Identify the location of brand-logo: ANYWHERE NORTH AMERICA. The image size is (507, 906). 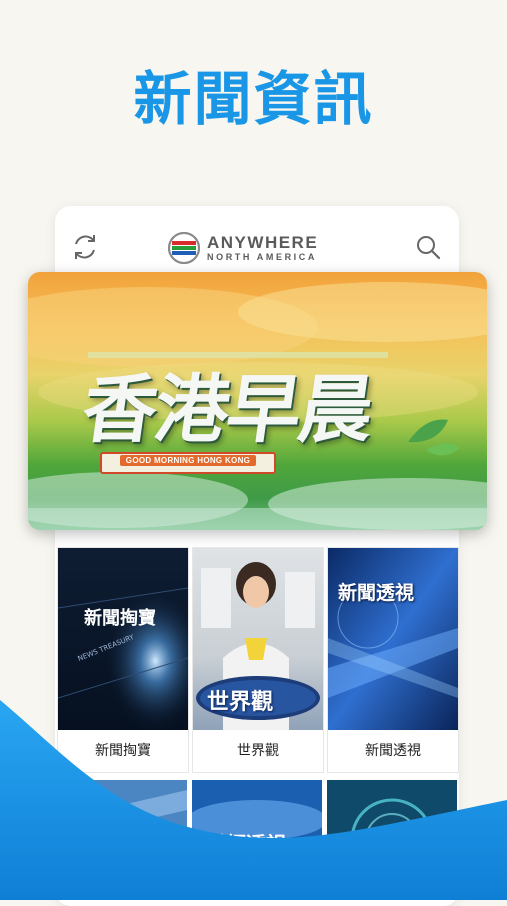
(257, 248).